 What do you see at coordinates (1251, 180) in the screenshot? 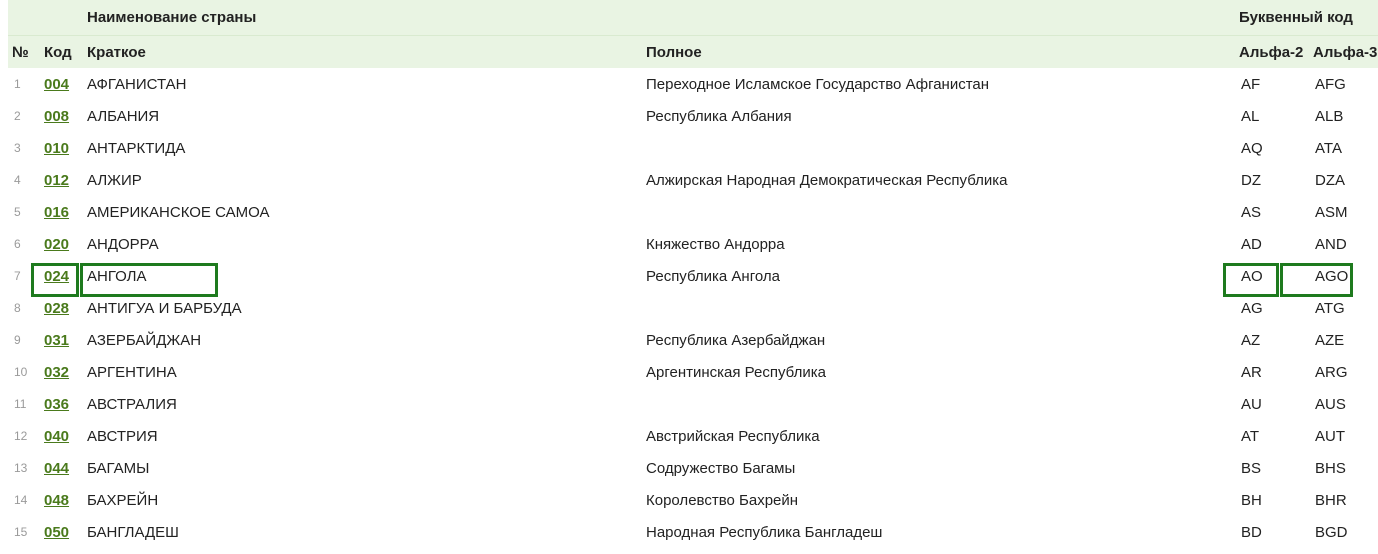
I see `row-alpha2-cell: DZ` at bounding box center [1251, 180].